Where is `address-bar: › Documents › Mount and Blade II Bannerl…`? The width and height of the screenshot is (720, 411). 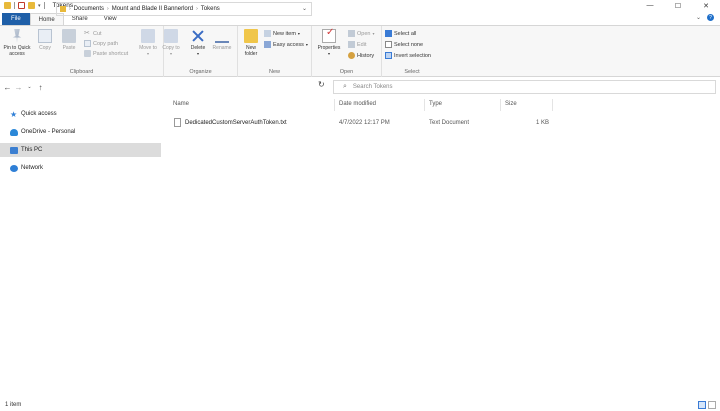 address-bar: › Documents › Mount and Blade II Bannerl… is located at coordinates (184, 9).